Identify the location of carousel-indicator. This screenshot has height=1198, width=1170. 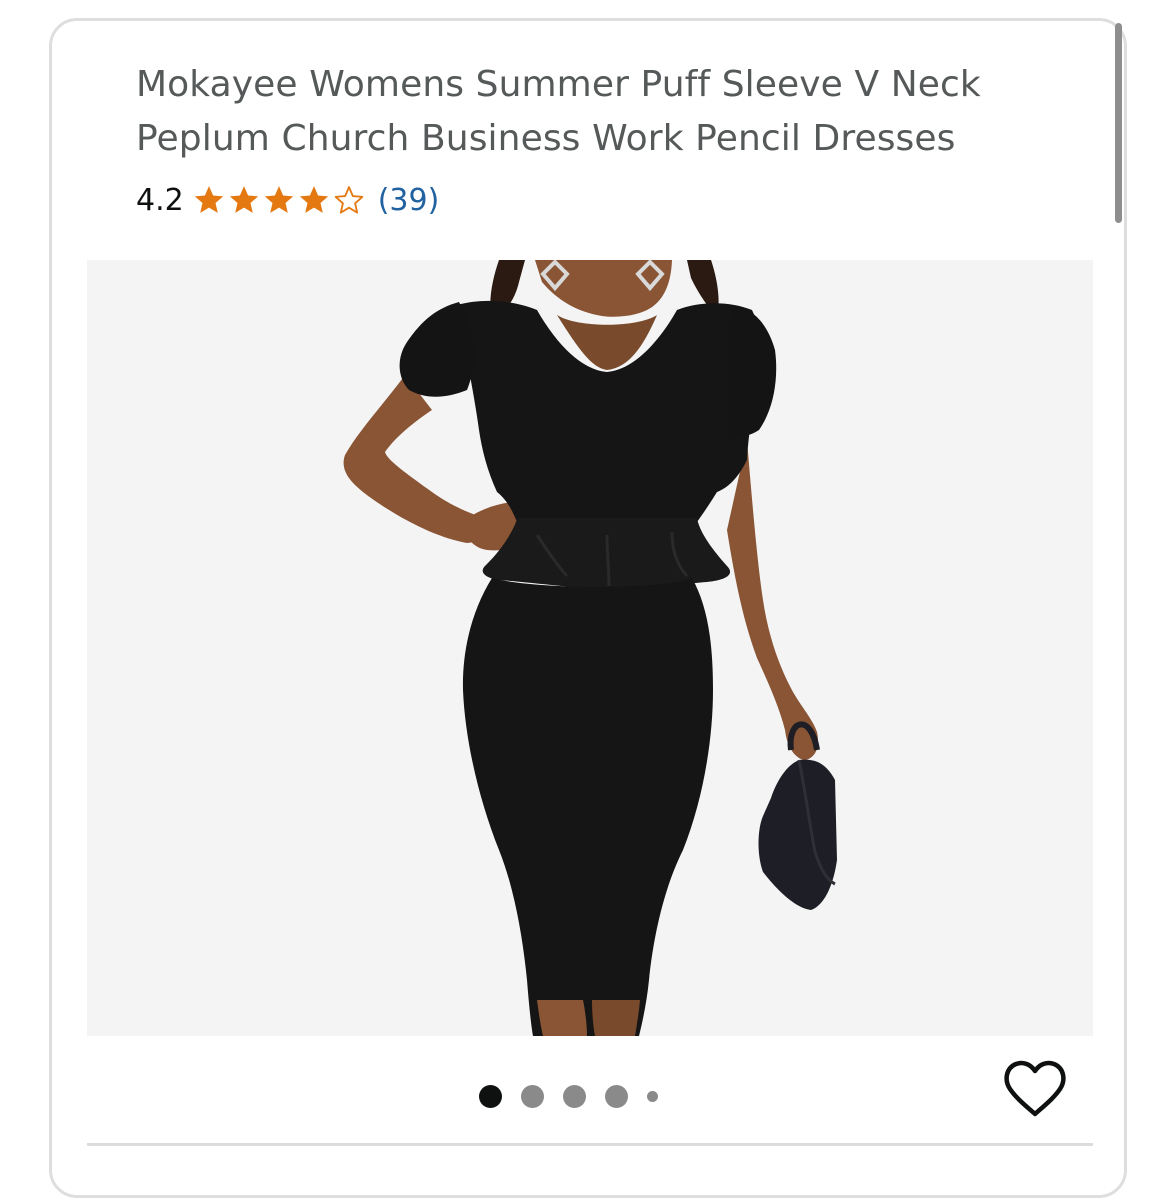
(578, 1096).